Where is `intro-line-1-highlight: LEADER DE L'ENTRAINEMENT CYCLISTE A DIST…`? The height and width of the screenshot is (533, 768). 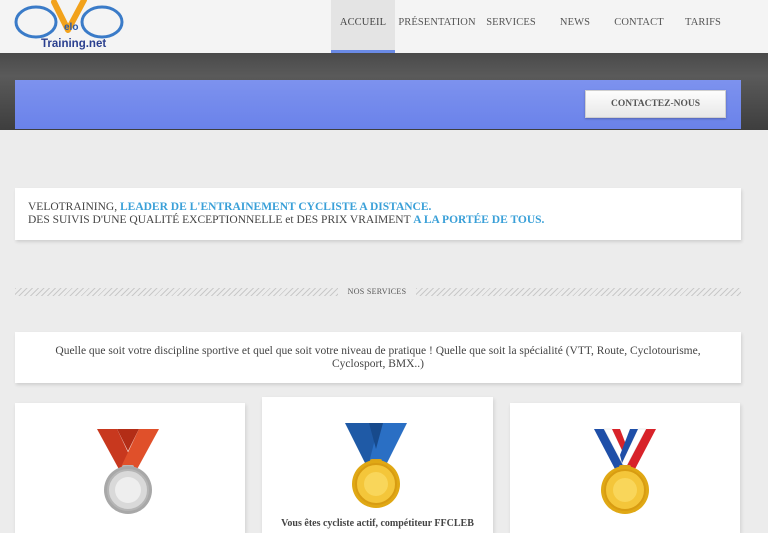 intro-line-1-highlight: LEADER DE L'ENTRAINEMENT CYCLISTE A DIST… is located at coordinates (275, 207).